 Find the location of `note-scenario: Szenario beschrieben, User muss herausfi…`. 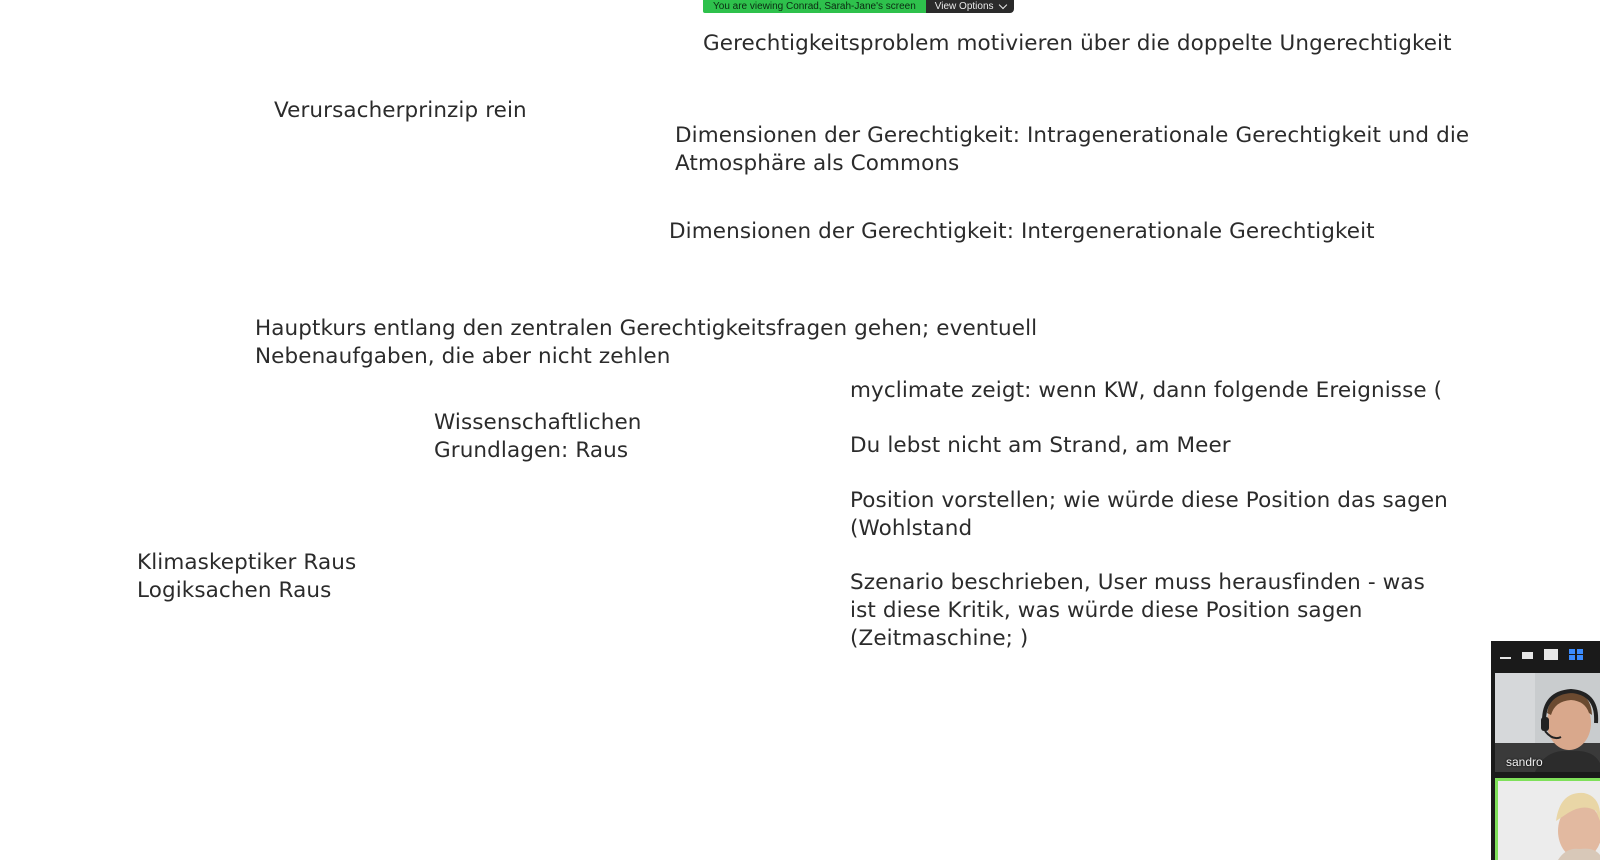

note-scenario: Szenario beschrieben, User muss herausfi… is located at coordinates (1137, 611).